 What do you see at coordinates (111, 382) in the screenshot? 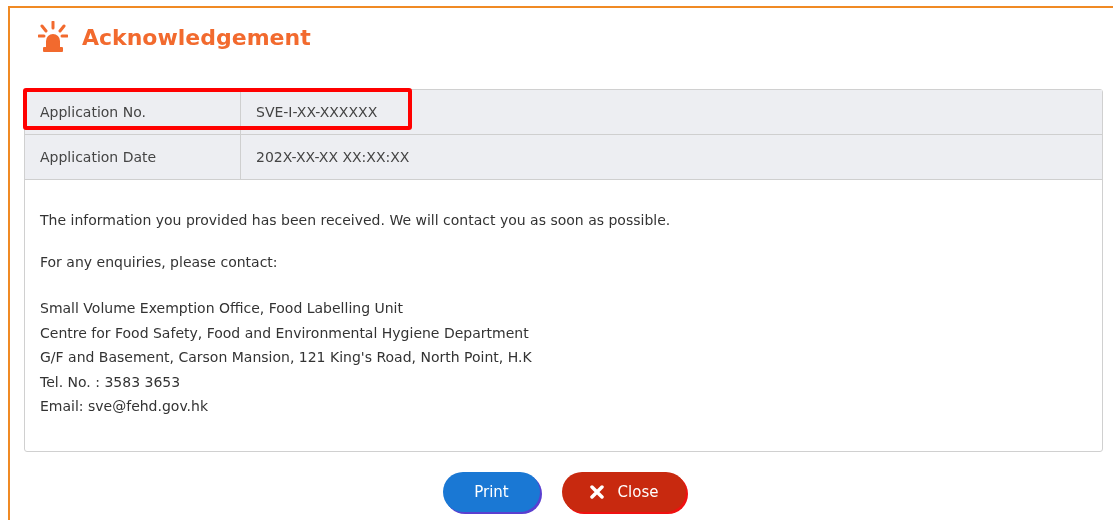
I see `contact-line: Tel. No. : 3583 3653` at bounding box center [111, 382].